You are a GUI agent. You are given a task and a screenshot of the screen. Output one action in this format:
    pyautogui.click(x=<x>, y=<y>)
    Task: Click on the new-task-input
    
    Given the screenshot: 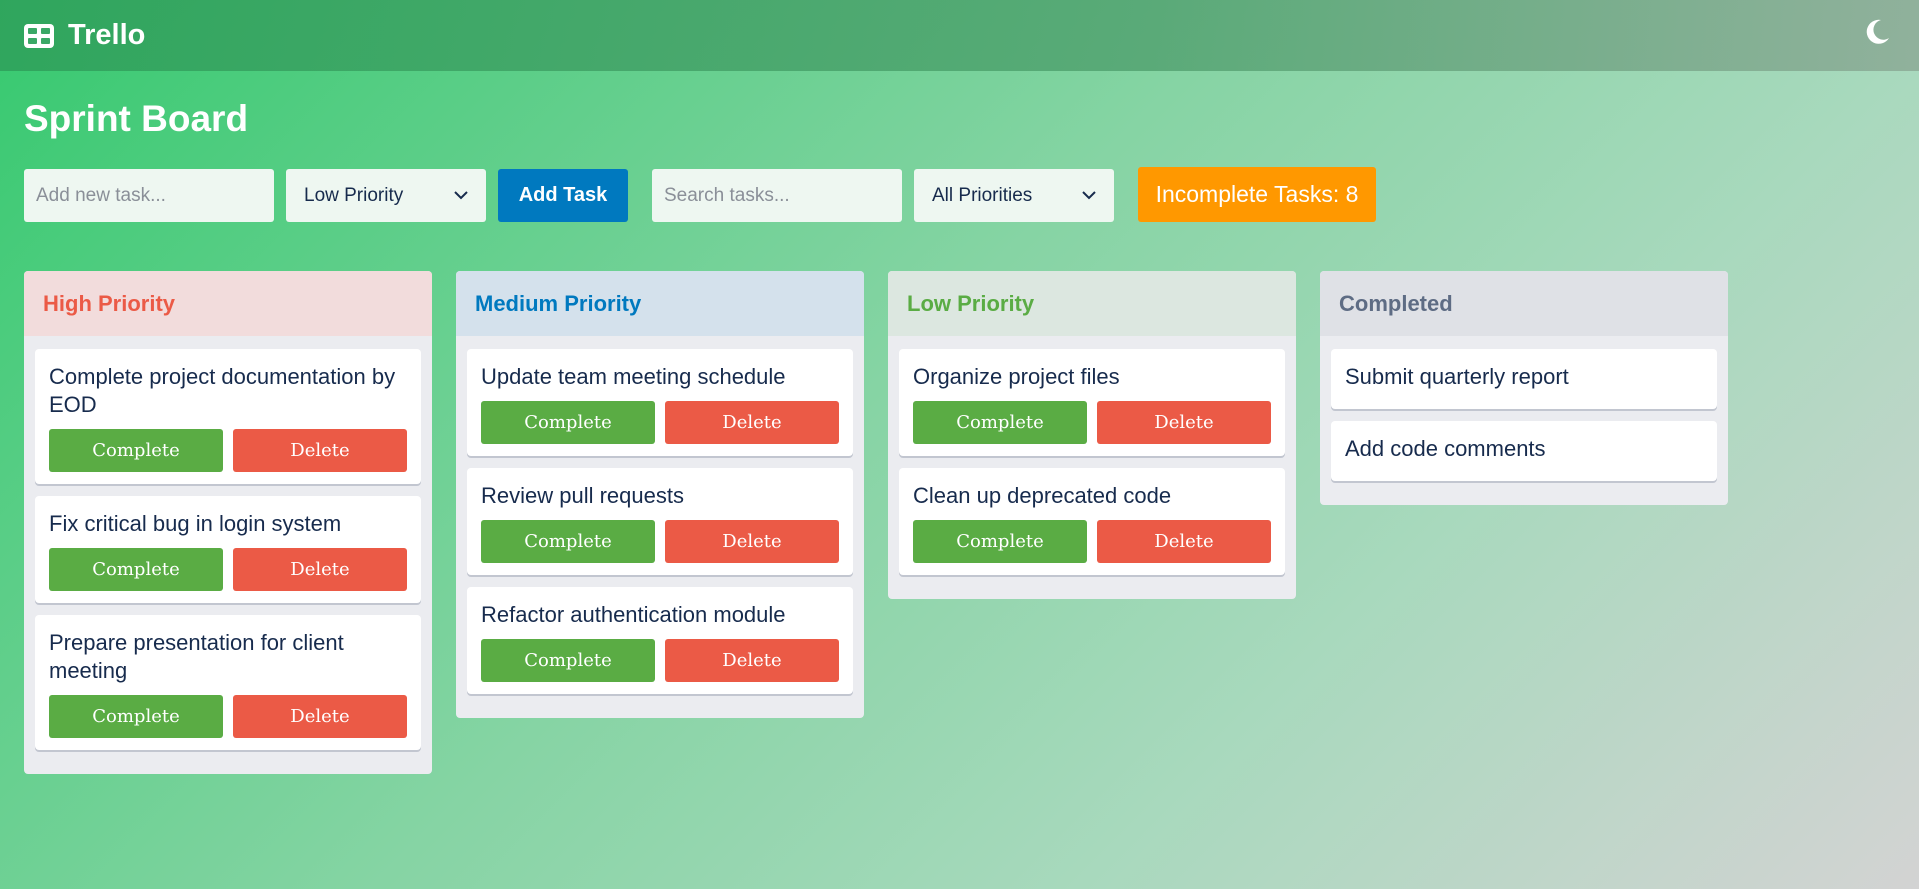 What is the action you would take?
    pyautogui.click(x=149, y=195)
    